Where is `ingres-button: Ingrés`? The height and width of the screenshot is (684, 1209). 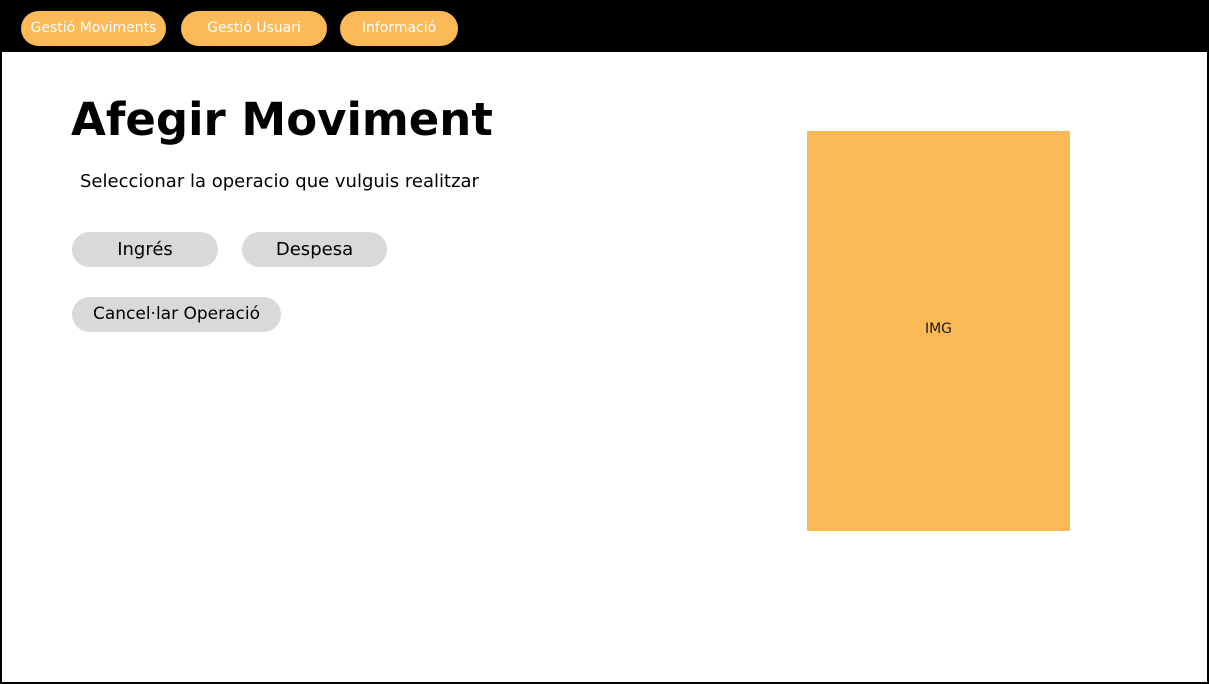 ingres-button: Ingrés is located at coordinates (145, 249).